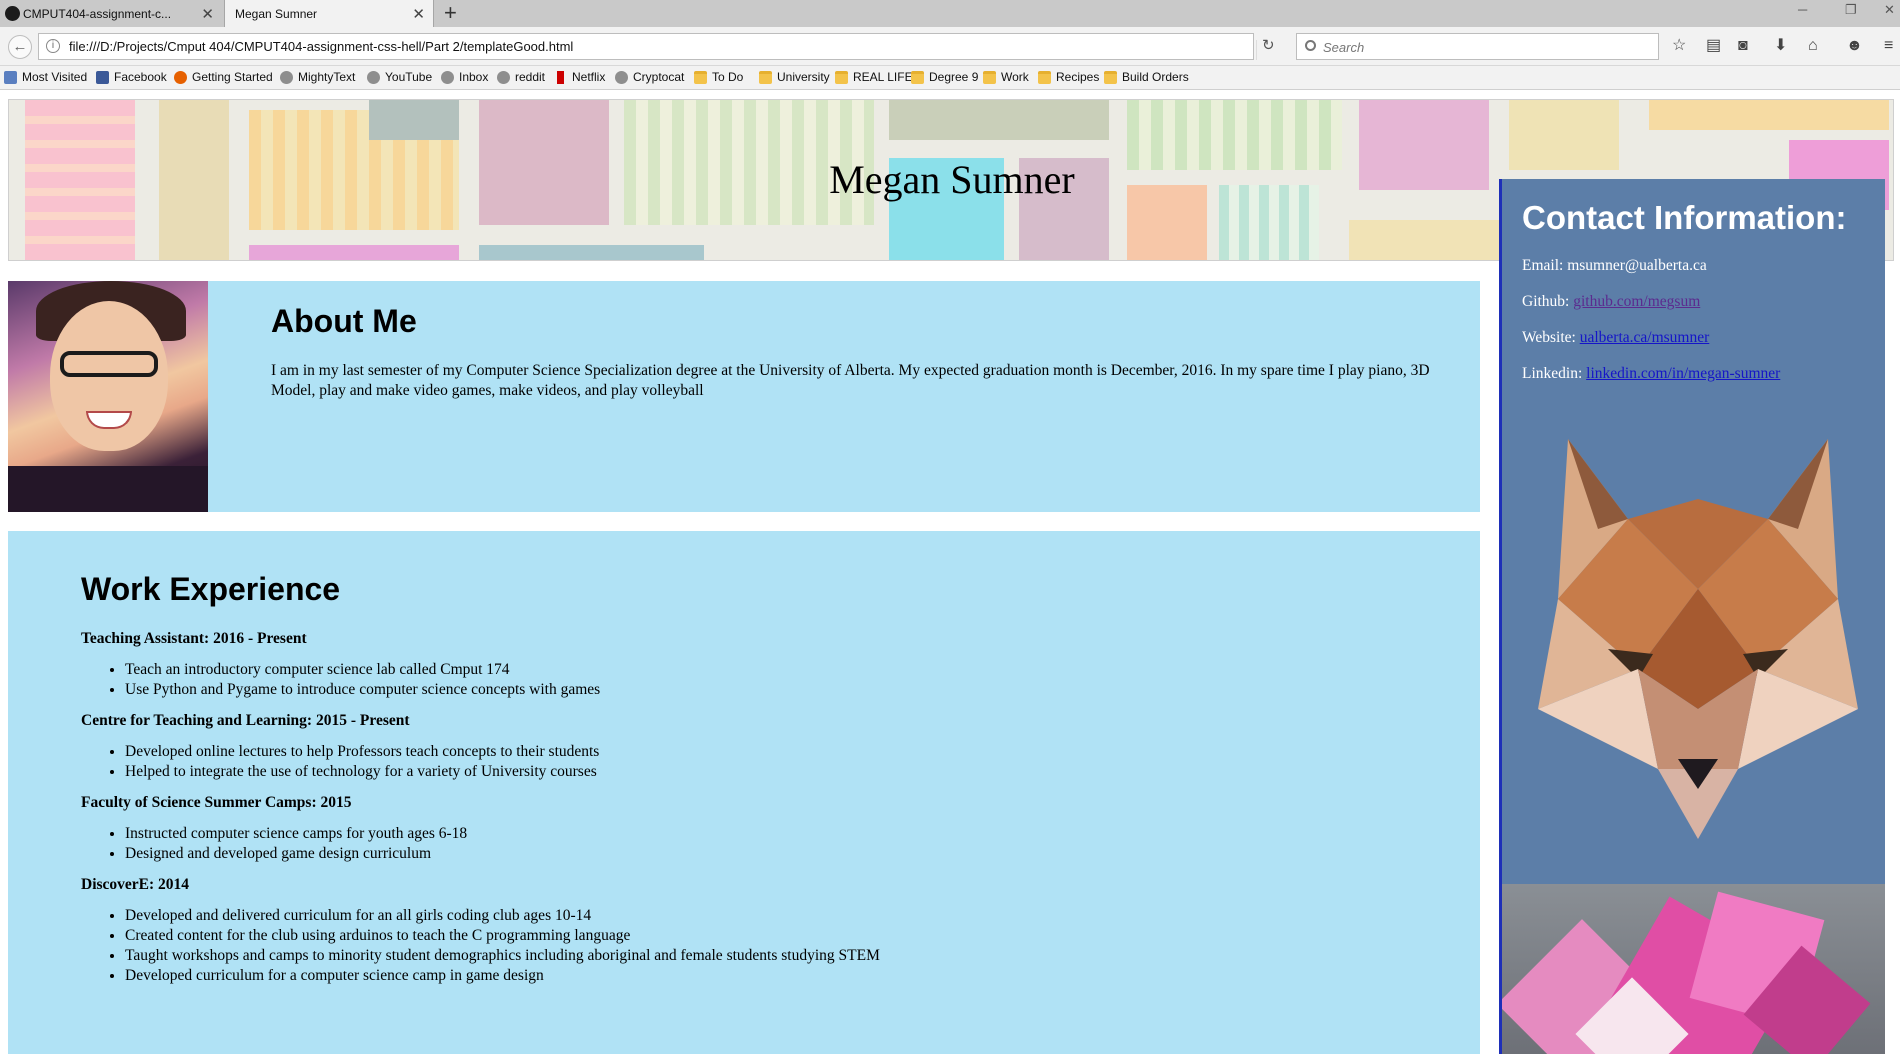  What do you see at coordinates (276, 13) in the screenshot?
I see `tab-title: Megan Sumner` at bounding box center [276, 13].